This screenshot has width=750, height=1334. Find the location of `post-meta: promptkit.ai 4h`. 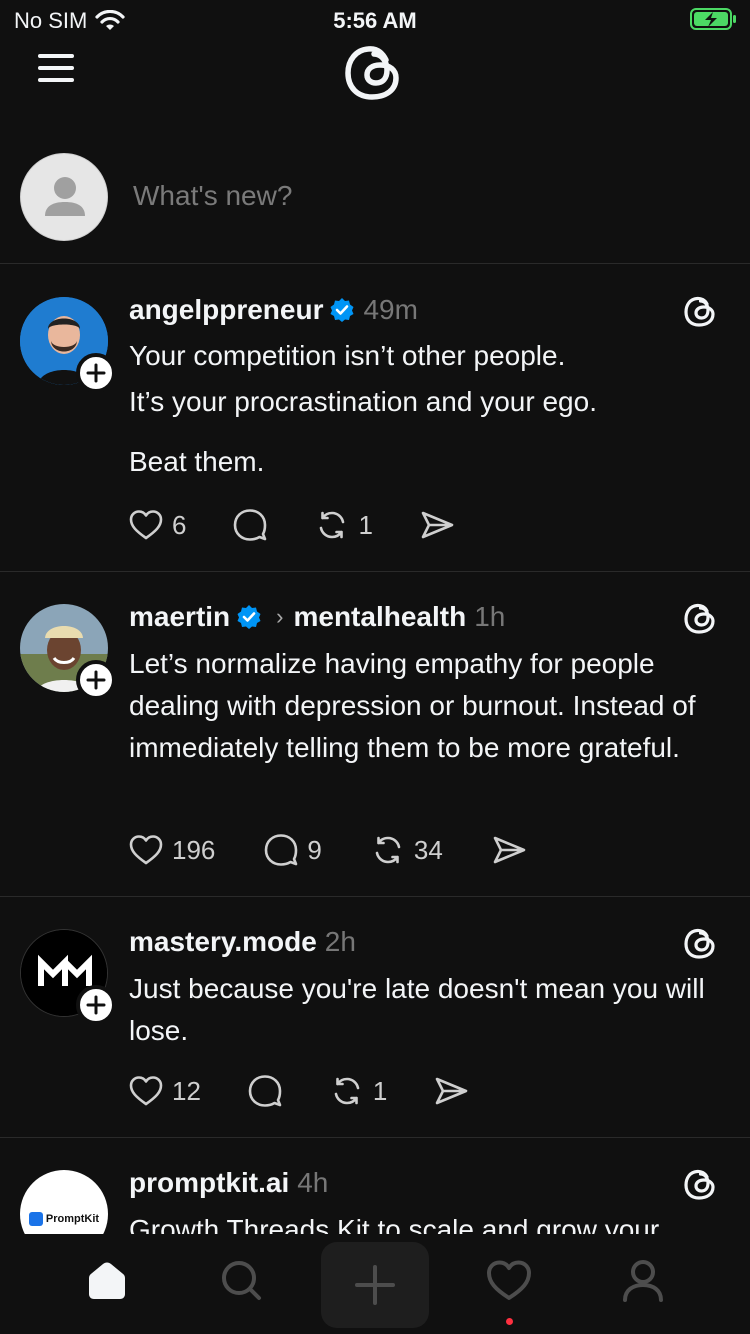

post-meta: promptkit.ai 4h is located at coordinates (228, 1183).